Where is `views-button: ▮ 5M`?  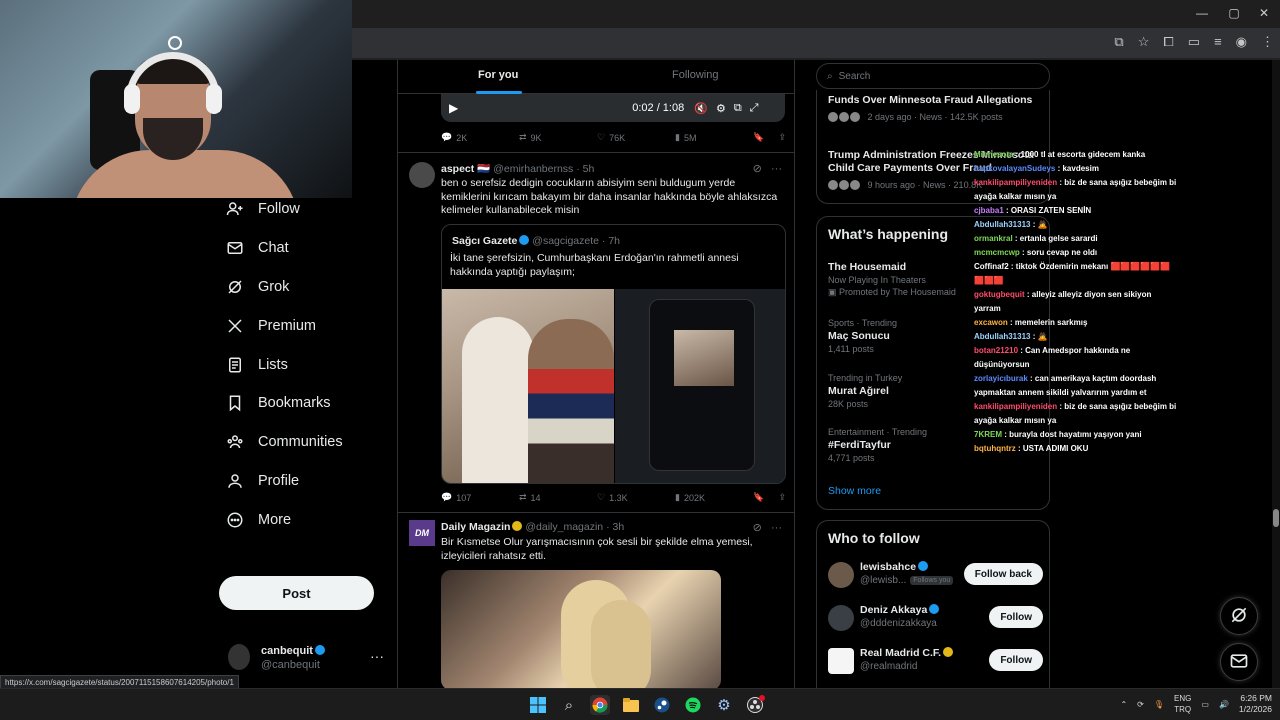 views-button: ▮ 5M is located at coordinates (714, 137).